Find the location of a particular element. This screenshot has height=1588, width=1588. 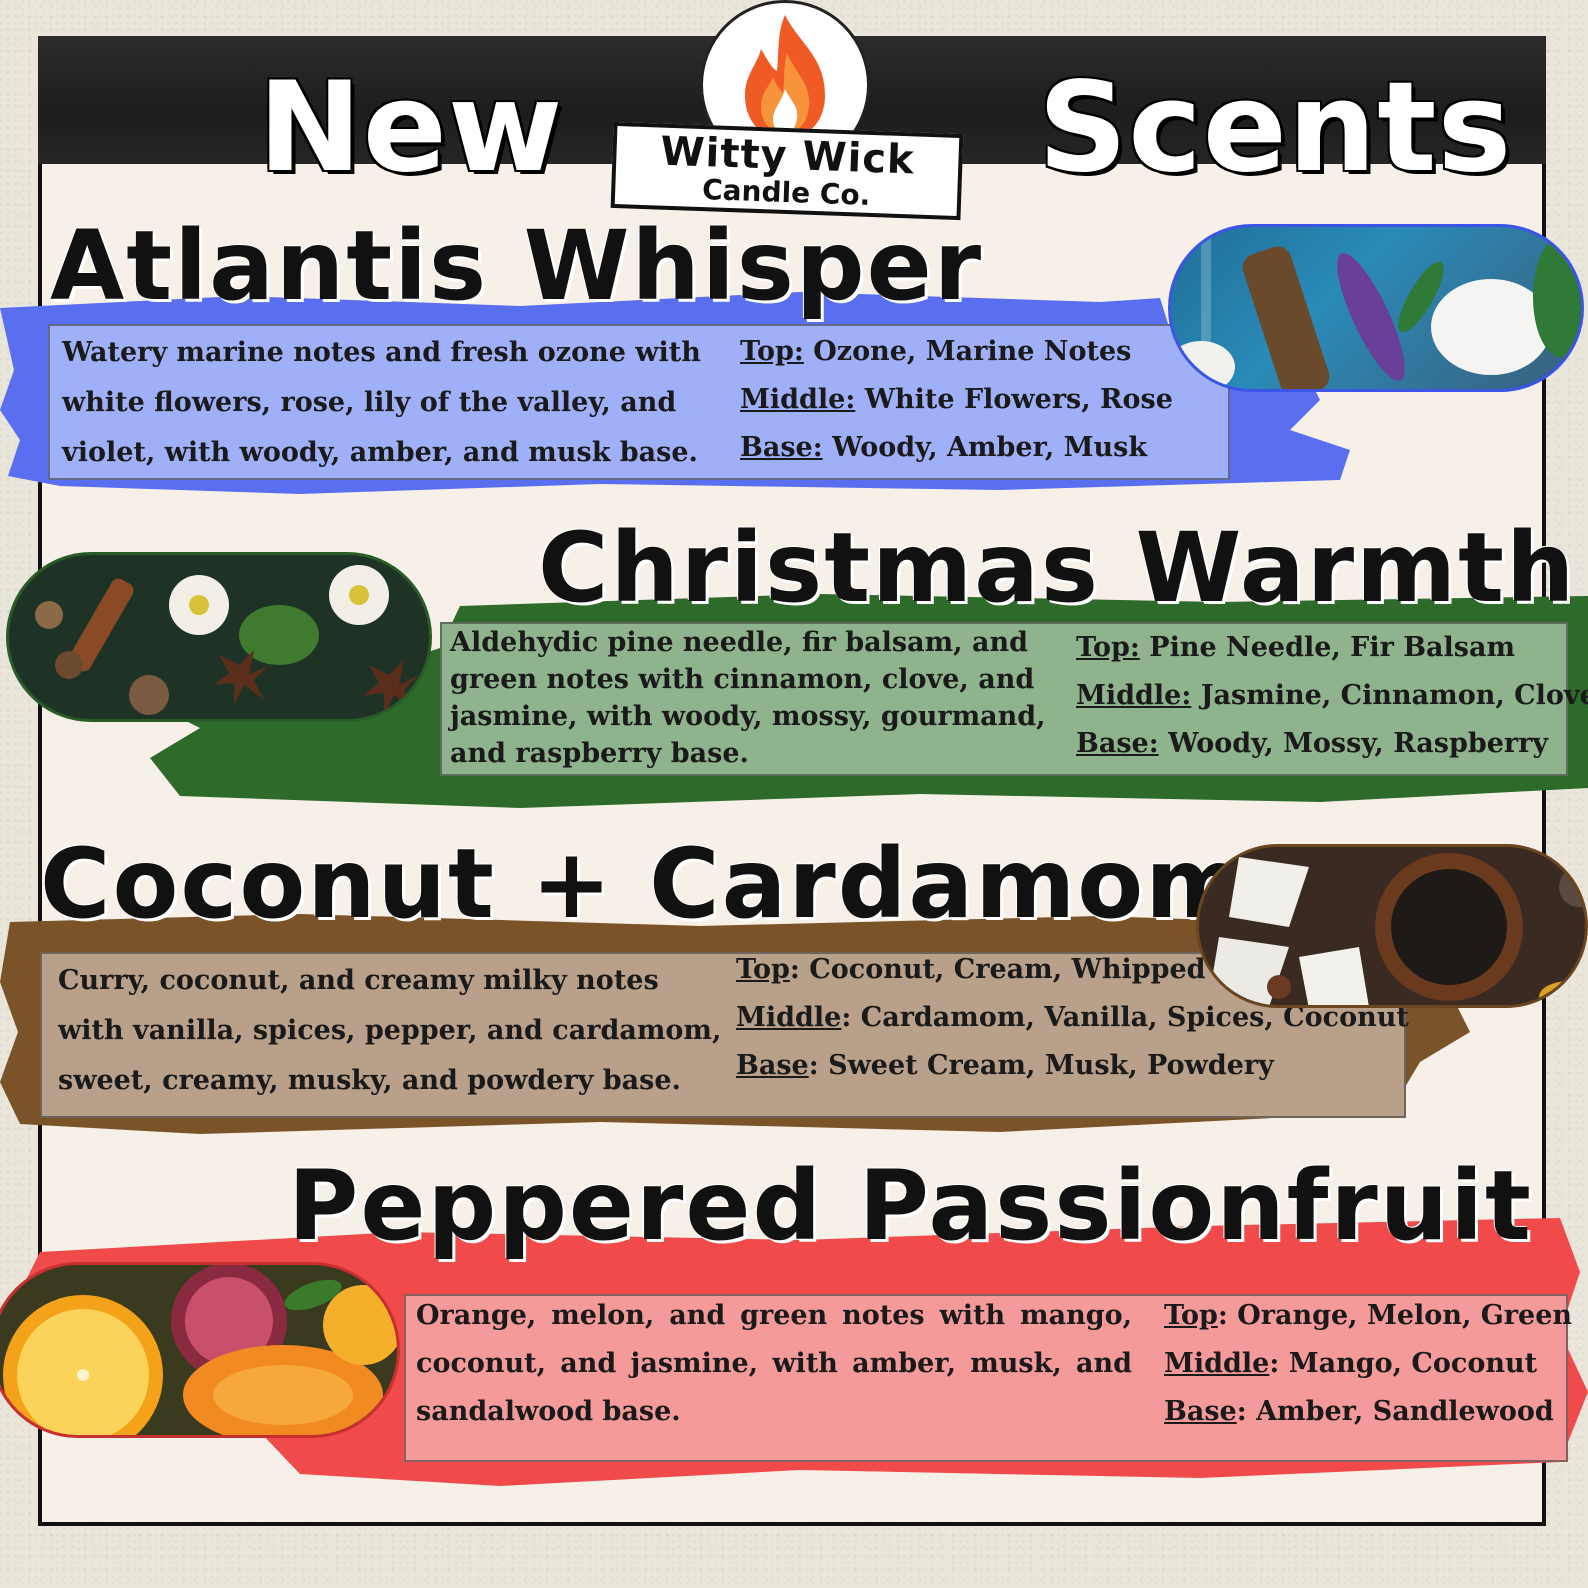

note-top-value: Pine Needle, Fir Balsam is located at coordinates (1332, 647).